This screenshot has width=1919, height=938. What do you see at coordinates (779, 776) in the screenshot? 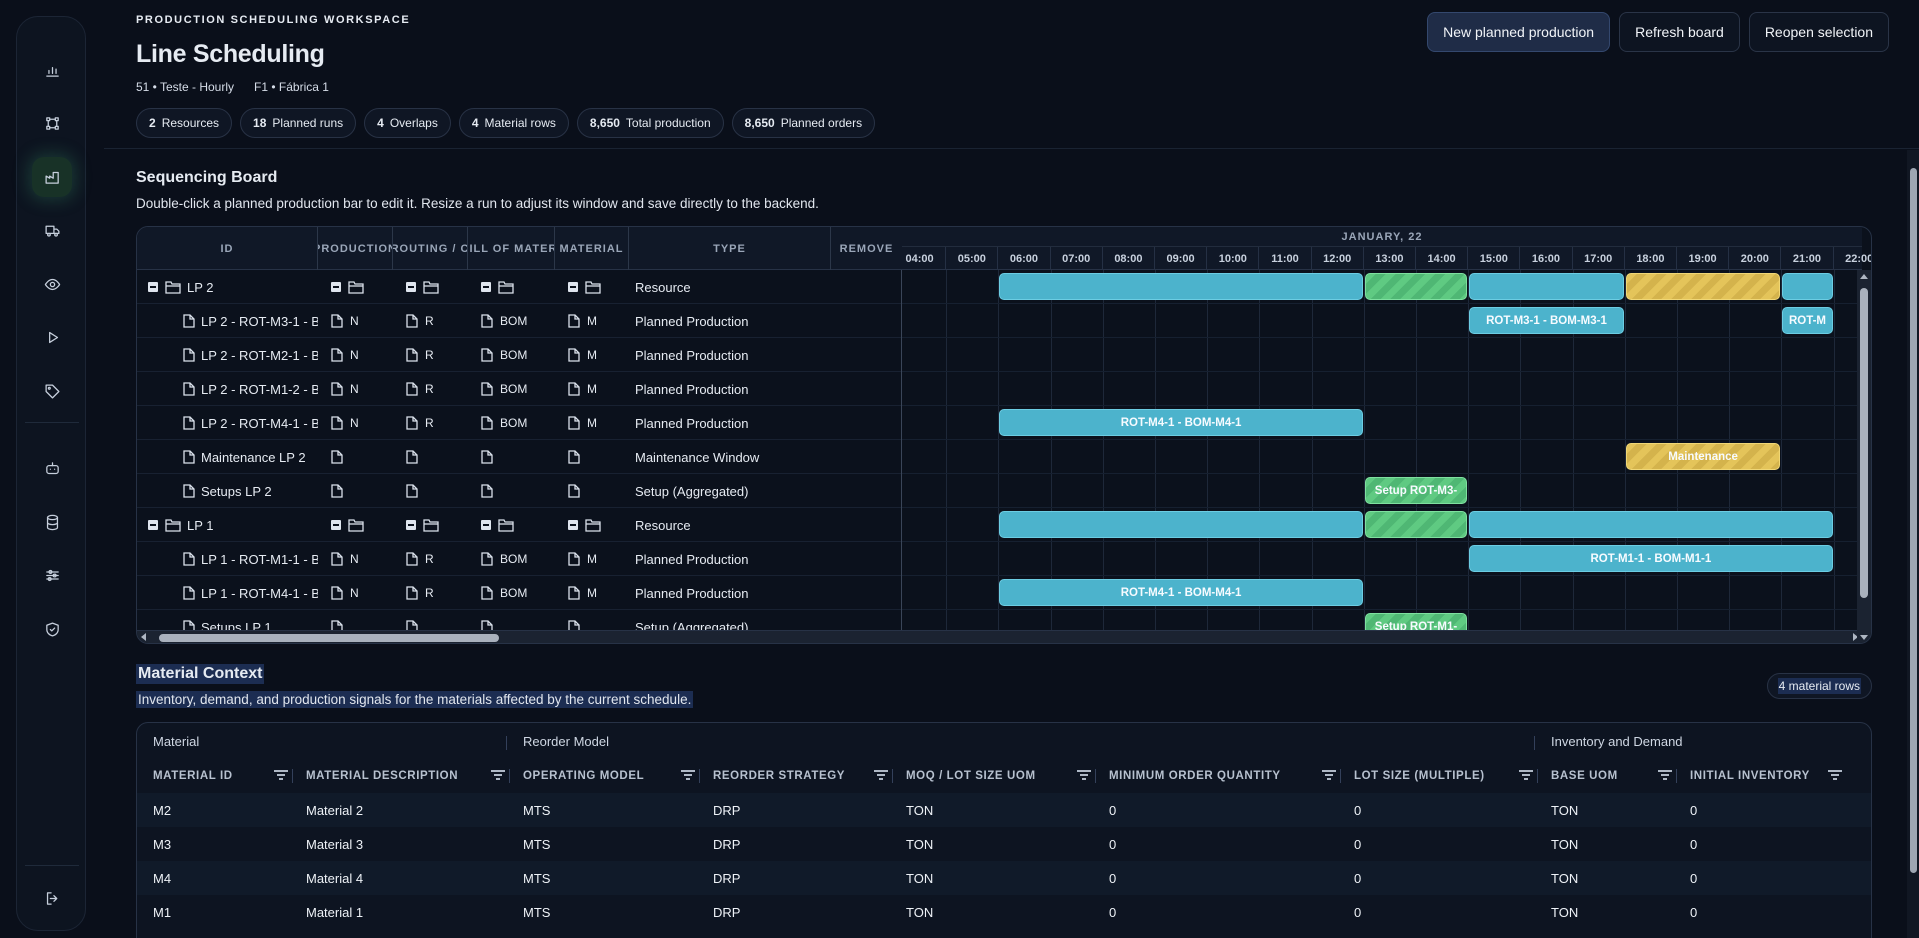
I see `column-header: REORDER STRATEGY` at bounding box center [779, 776].